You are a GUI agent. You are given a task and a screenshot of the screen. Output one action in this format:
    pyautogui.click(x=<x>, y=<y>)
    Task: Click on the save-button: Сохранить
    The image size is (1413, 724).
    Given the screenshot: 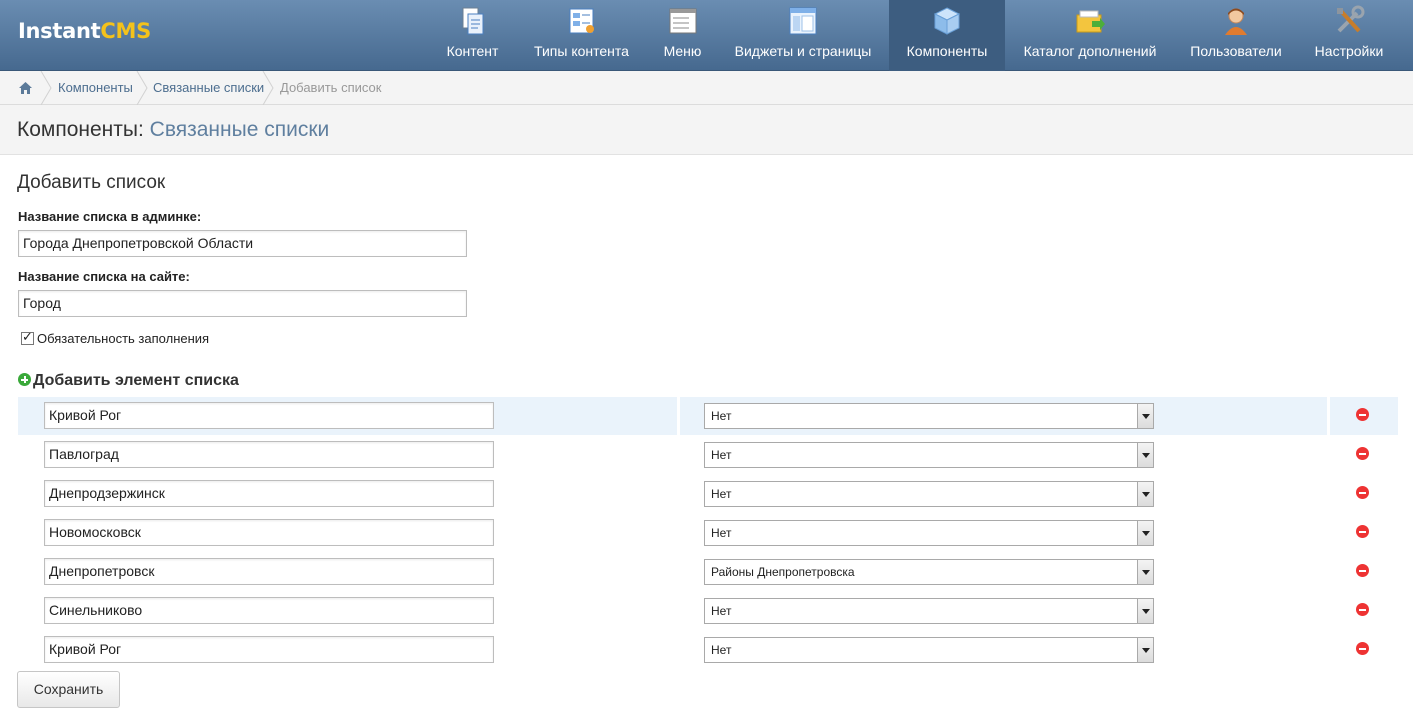 What is the action you would take?
    pyautogui.click(x=68, y=689)
    